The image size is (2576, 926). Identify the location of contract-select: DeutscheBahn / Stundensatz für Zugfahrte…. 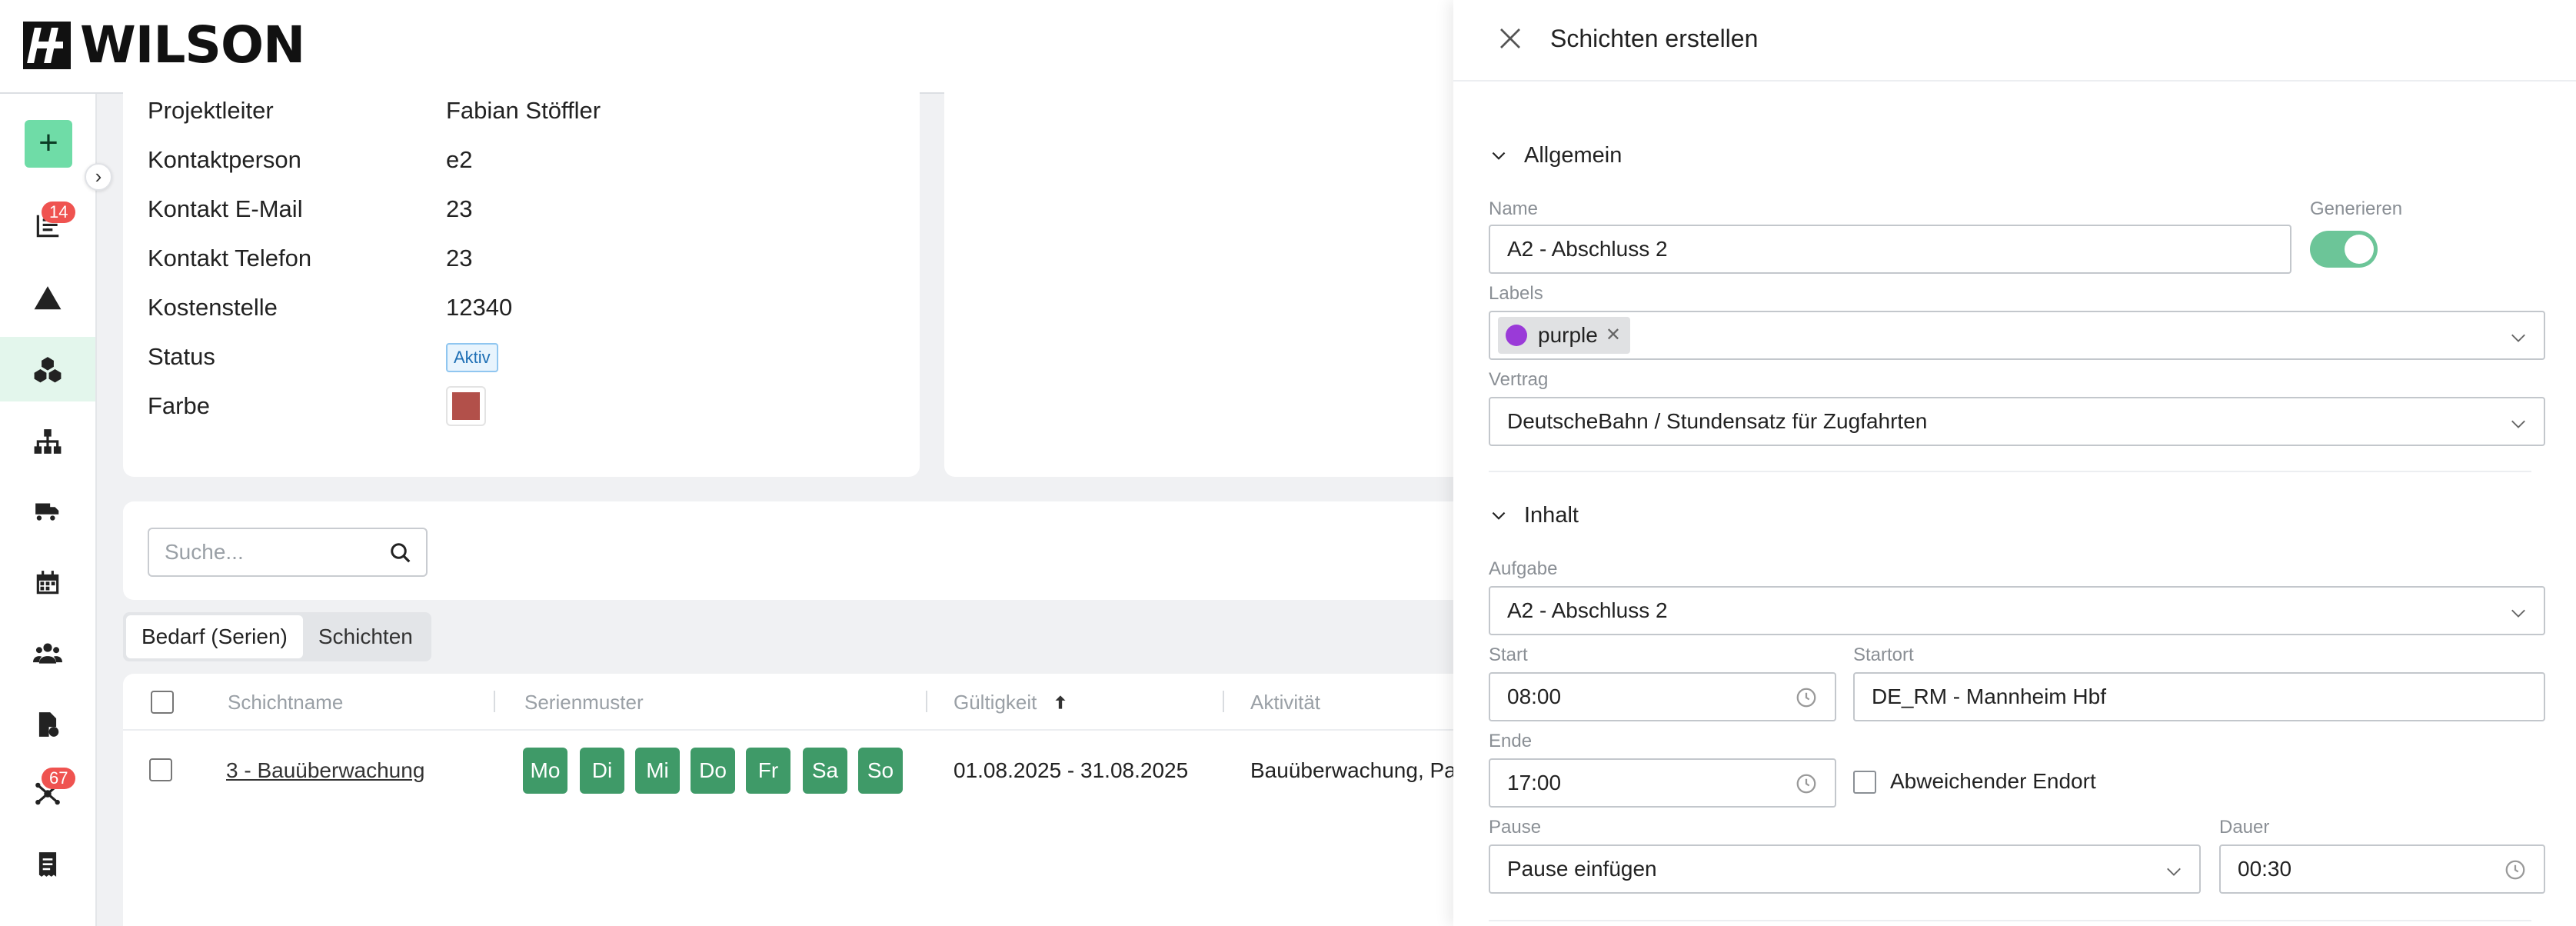
(2017, 421).